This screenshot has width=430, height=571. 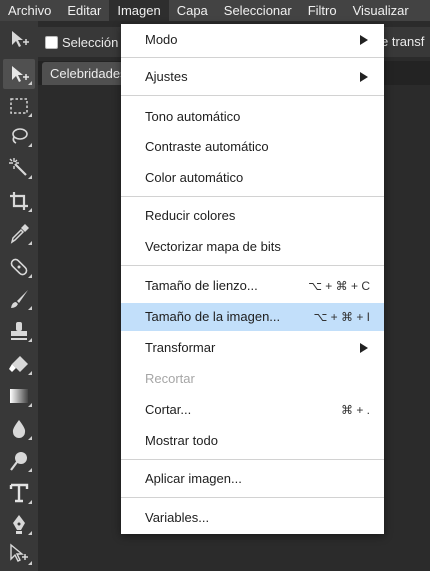 I want to click on text-icon, so click(x=19, y=493).